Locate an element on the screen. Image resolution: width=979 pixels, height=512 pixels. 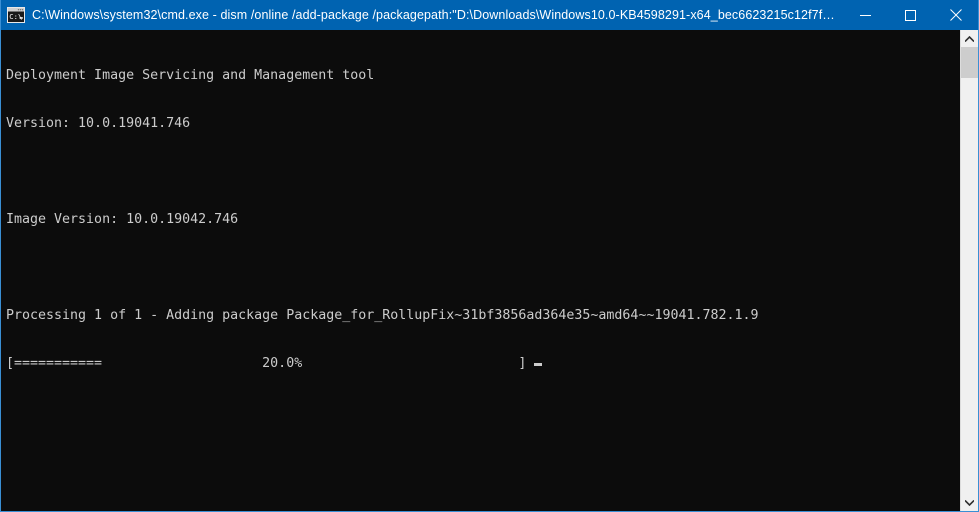
maximize-button is located at coordinates (910, 15).